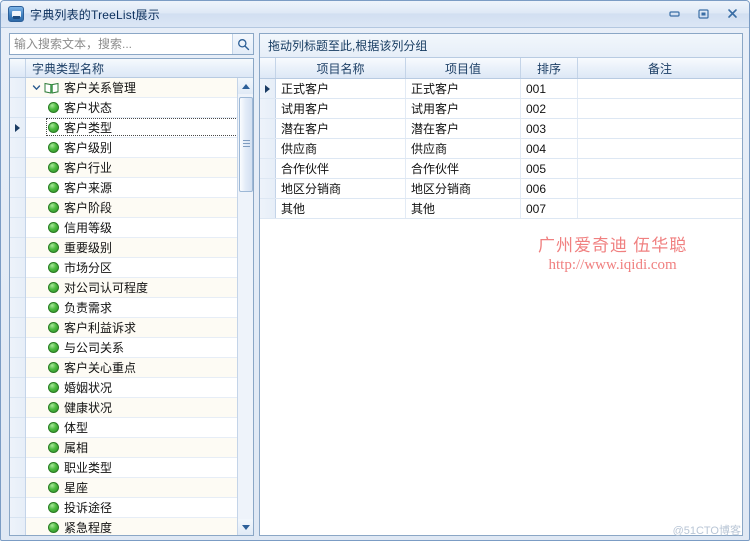  Describe the element at coordinates (65, 68) in the screenshot. I see `treelist-column-header: 字典类型名称` at that location.